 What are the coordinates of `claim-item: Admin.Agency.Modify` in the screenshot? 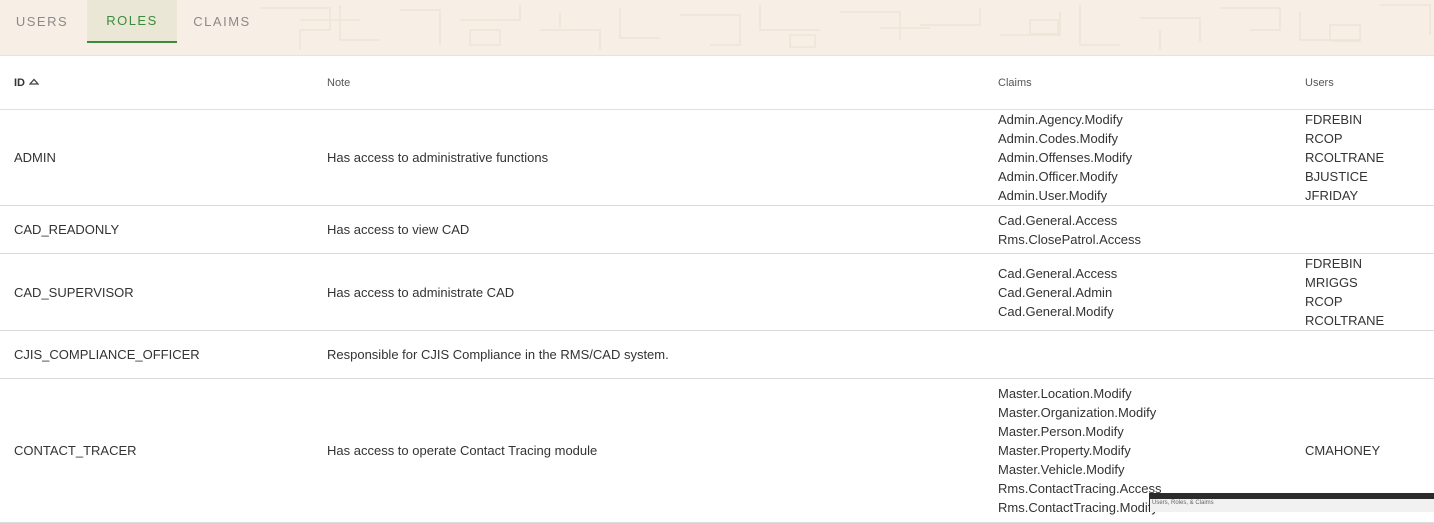 It's located at (1060, 119).